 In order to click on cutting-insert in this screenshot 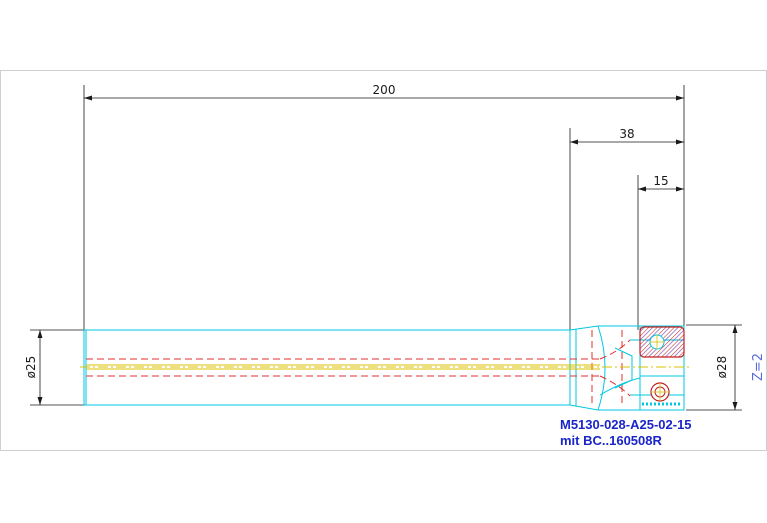, I will do `click(662, 342)`.